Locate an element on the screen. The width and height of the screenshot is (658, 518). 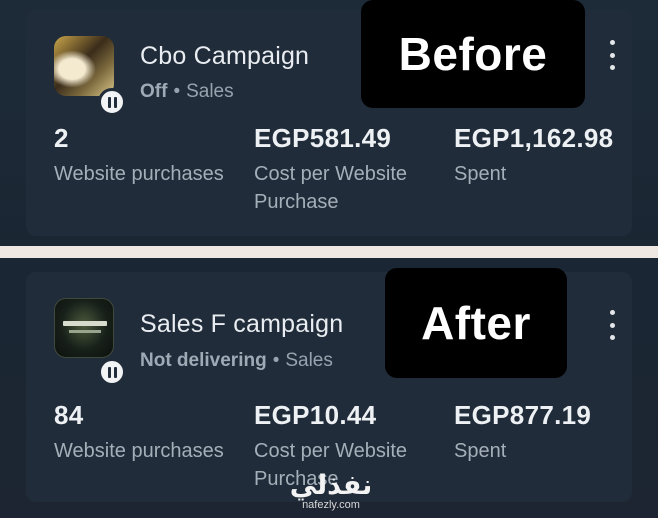
stat-website-purchases: 84 Website purchases is located at coordinates (147, 450).